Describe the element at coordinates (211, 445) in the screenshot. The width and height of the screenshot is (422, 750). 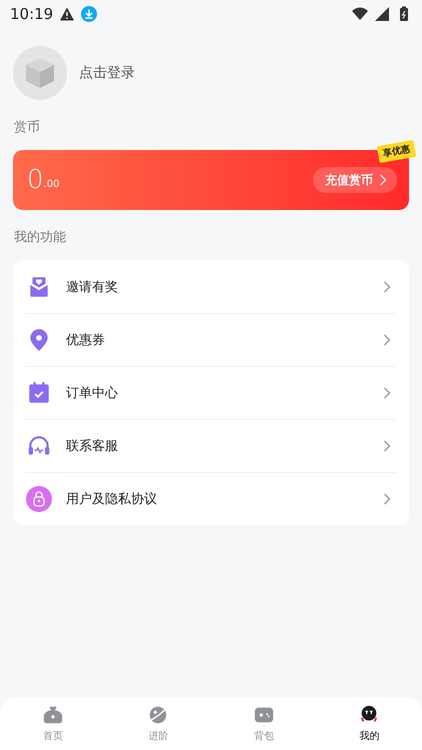
I see `menu-item: 联系客服` at that location.